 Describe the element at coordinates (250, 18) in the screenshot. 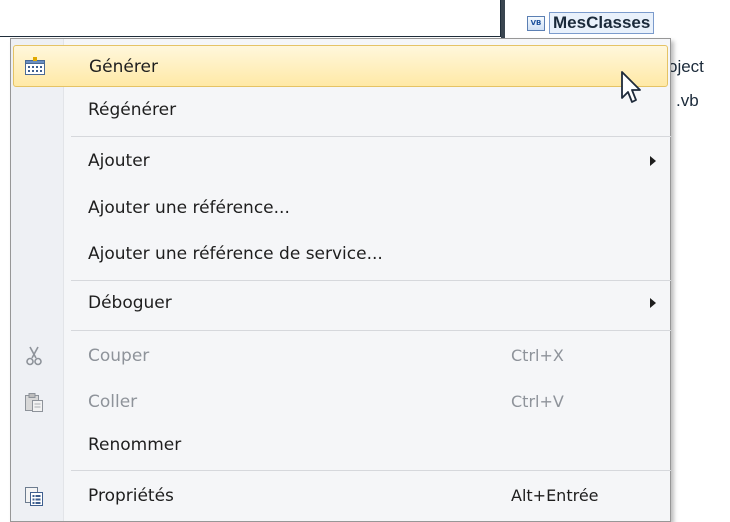

I see `editor-panel` at that location.